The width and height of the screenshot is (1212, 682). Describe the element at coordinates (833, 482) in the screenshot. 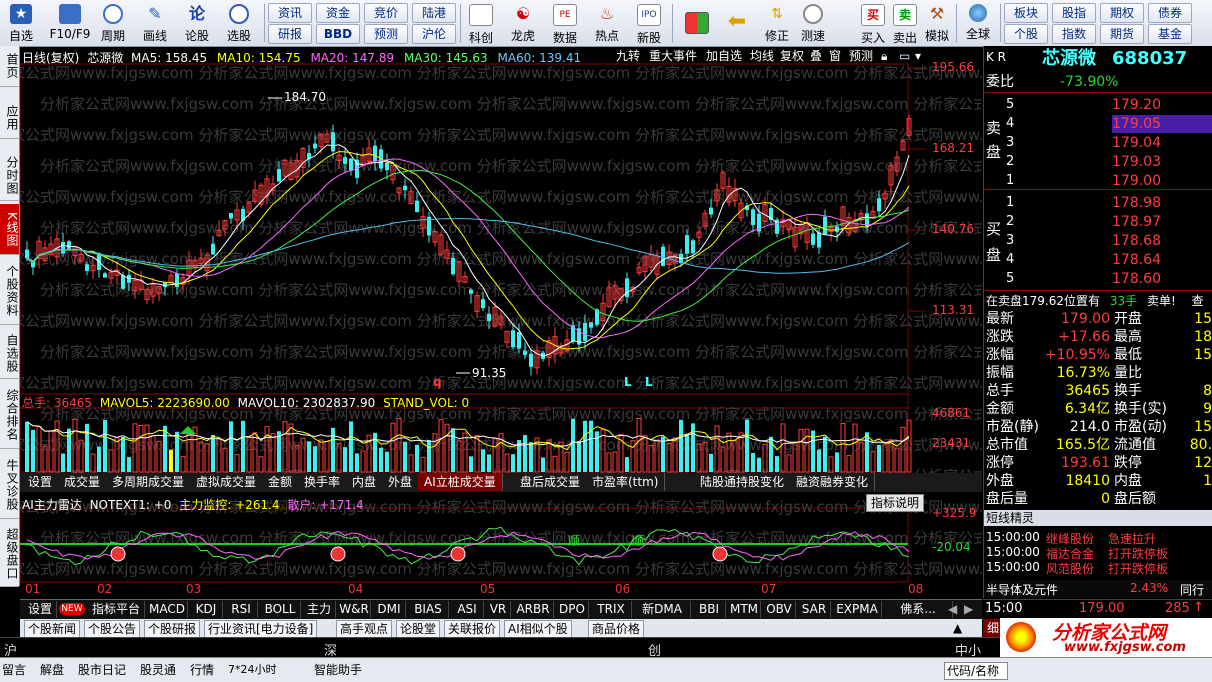

I see `volume-tab: 融资融券变化` at that location.